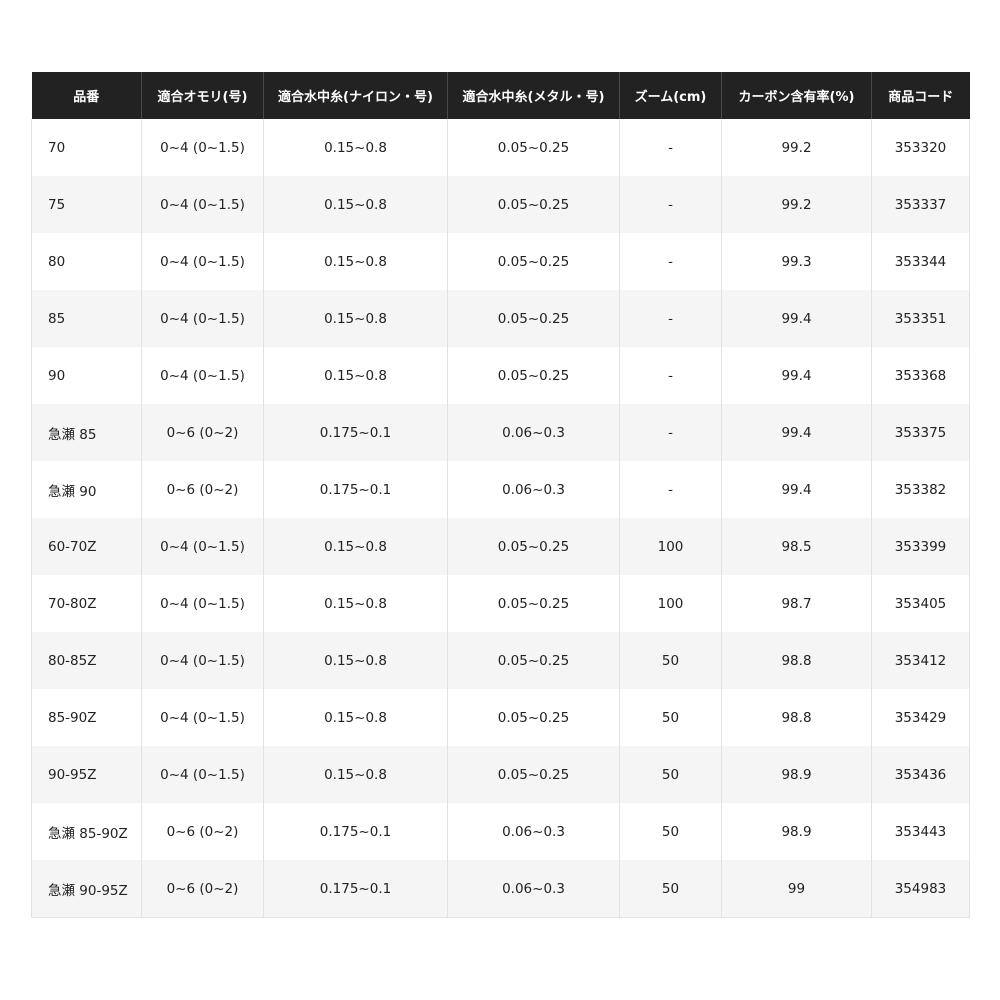  I want to click on header-zoom: ズーム(cm), so click(670, 95).